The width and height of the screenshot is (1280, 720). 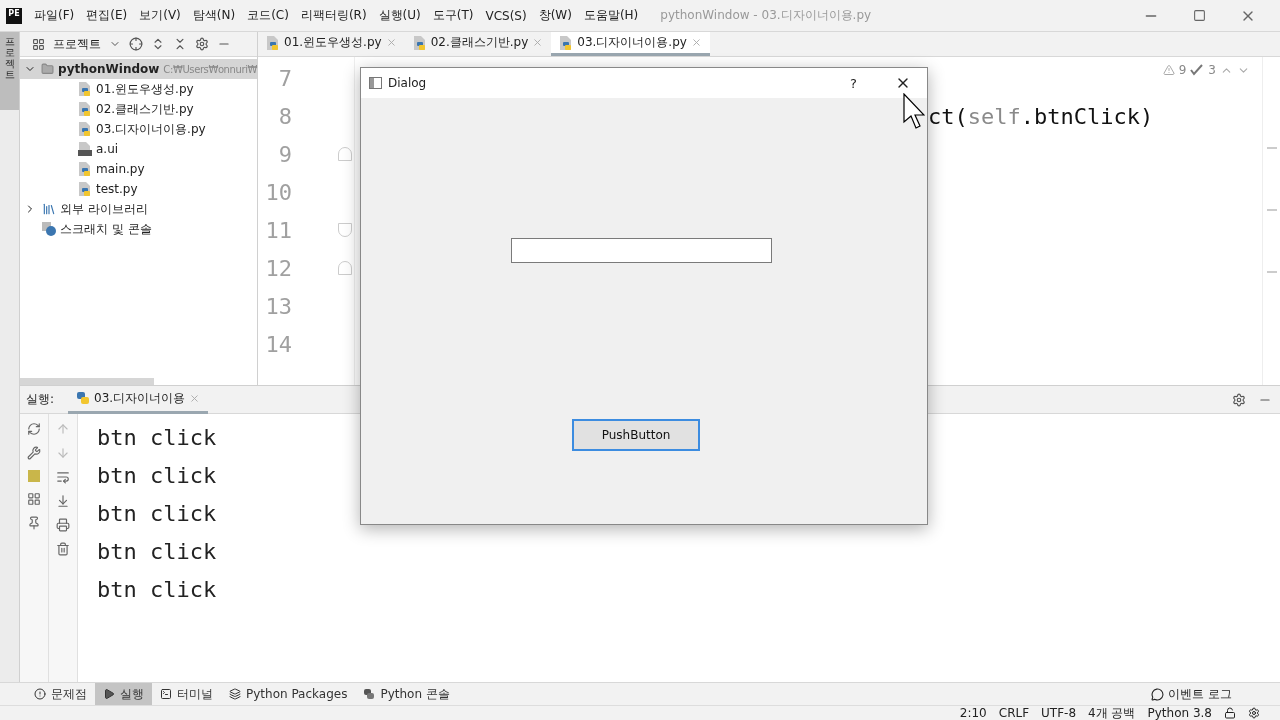 What do you see at coordinates (87, 381) in the screenshot?
I see `scrollbar` at bounding box center [87, 381].